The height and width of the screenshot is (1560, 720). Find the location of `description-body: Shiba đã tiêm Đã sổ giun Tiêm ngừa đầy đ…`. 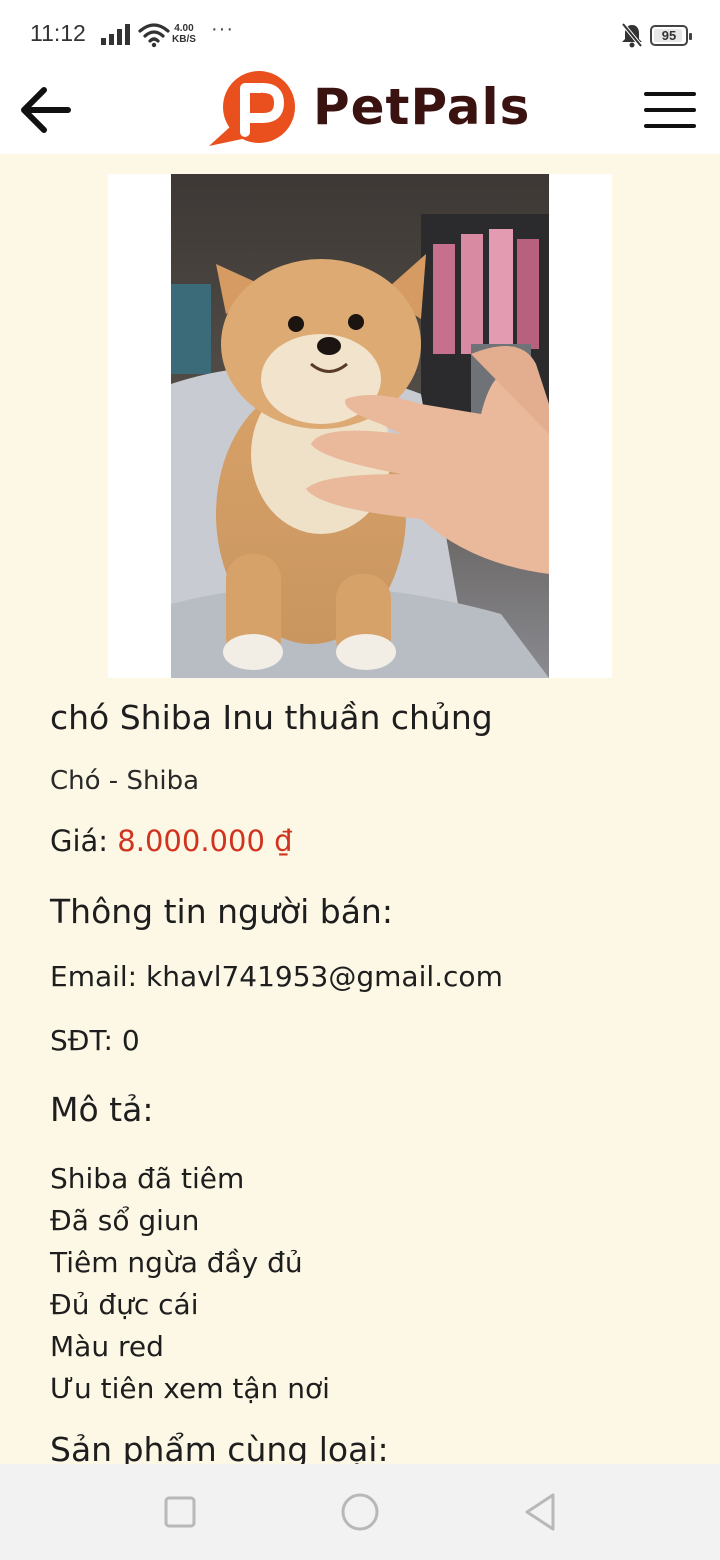

description-body: Shiba đã tiêm Đã sổ giun Tiêm ngừa đầy đ… is located at coordinates (190, 1284).